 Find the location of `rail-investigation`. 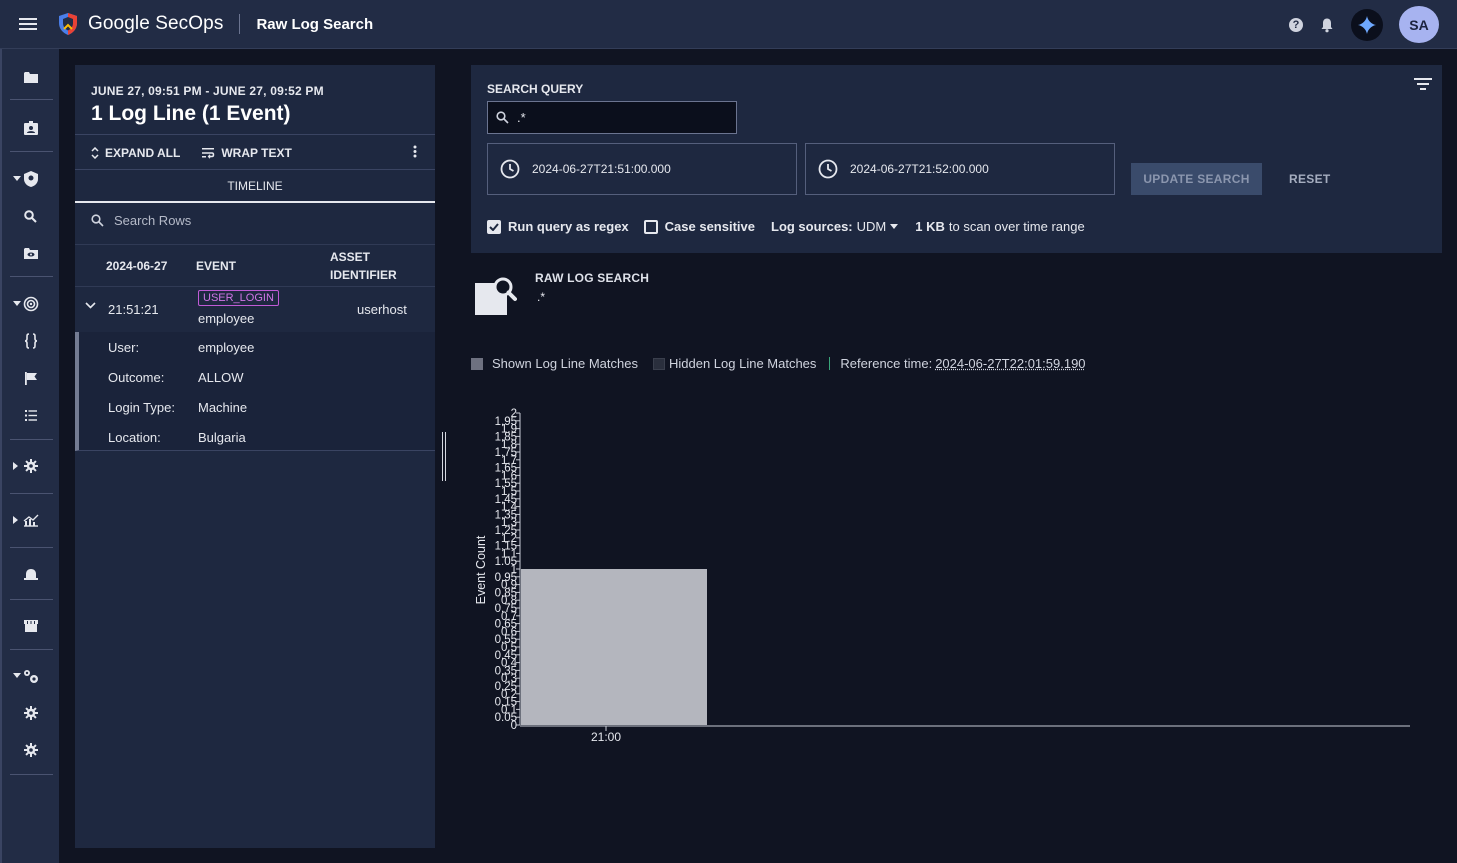

rail-investigation is located at coordinates (30, 253).